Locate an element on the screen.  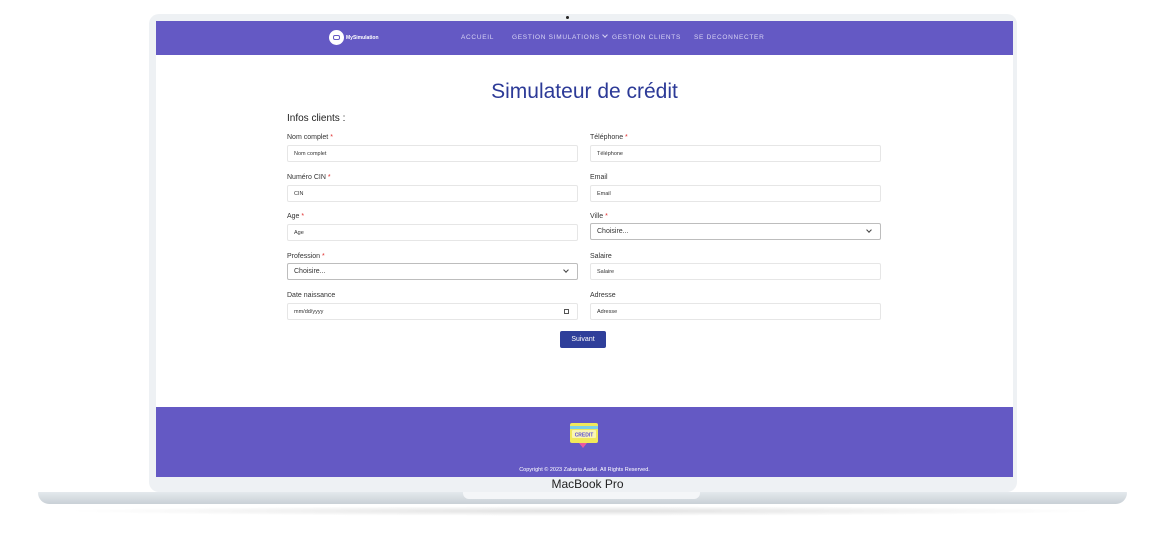
telephone-placeholder: Téléphone is located at coordinates (610, 154).